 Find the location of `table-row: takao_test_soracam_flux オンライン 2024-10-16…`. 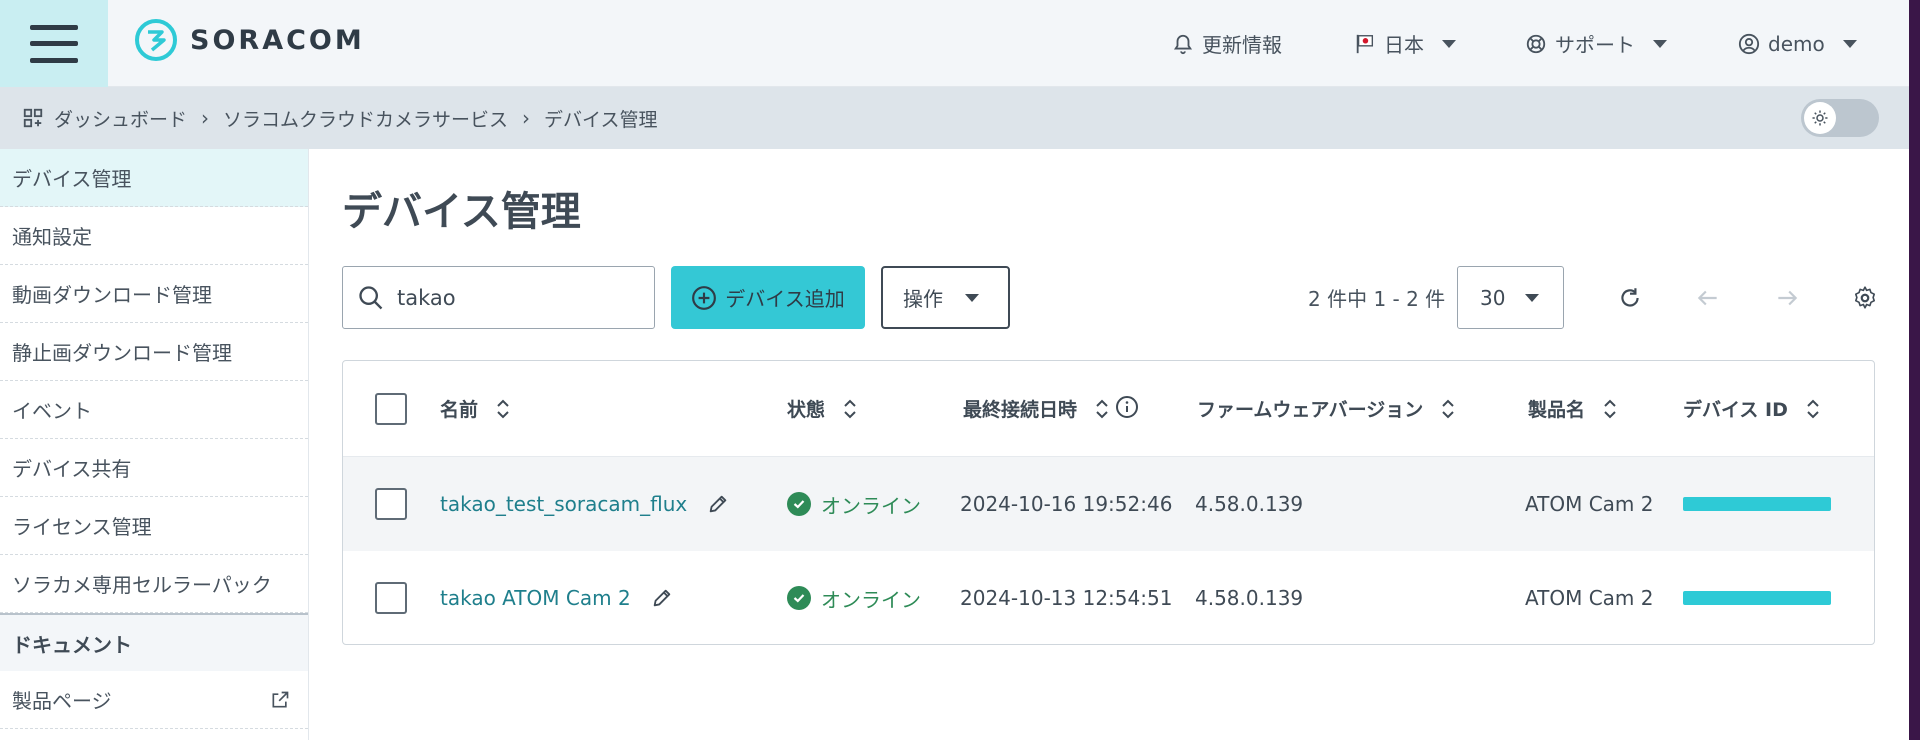

table-row: takao_test_soracam_flux オンライン 2024-10-16… is located at coordinates (1108, 504).